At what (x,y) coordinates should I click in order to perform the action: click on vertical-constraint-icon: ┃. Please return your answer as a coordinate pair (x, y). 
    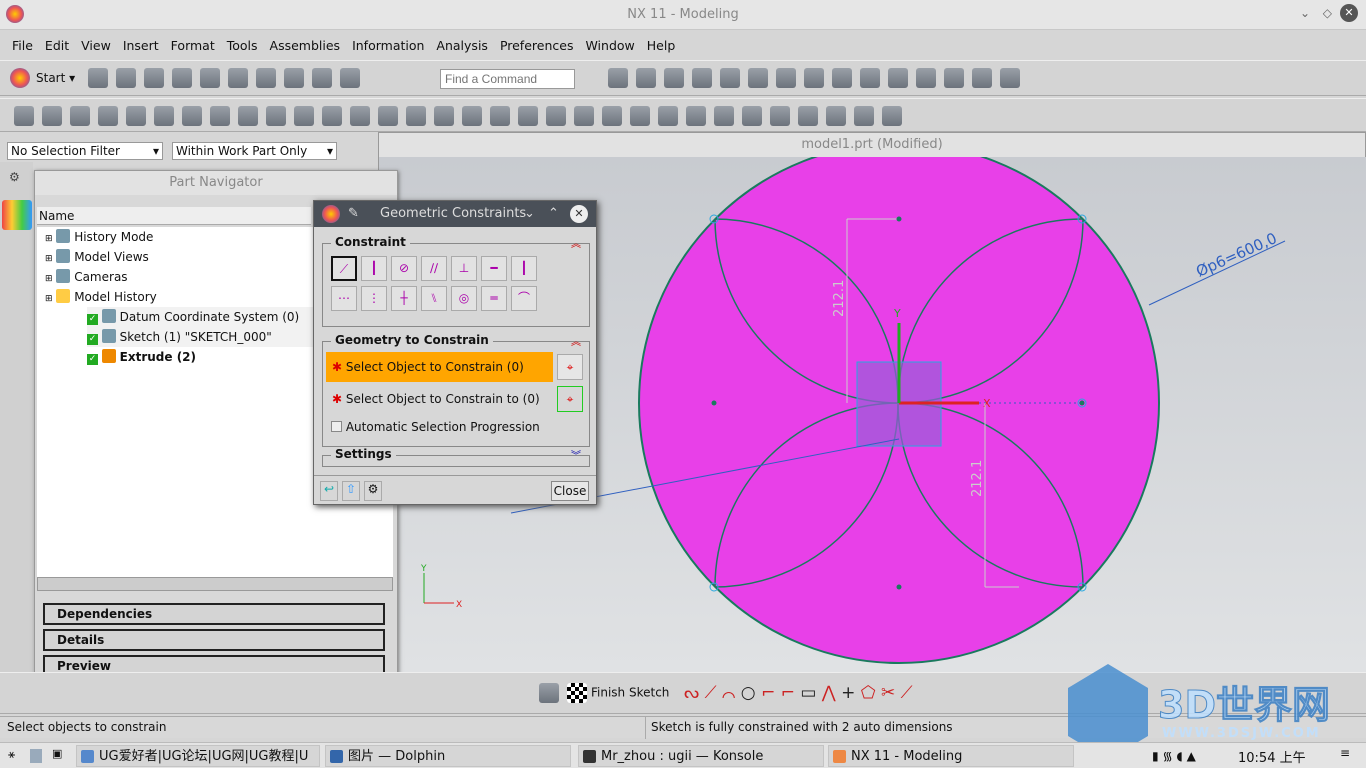
    Looking at the image, I should click on (524, 268).